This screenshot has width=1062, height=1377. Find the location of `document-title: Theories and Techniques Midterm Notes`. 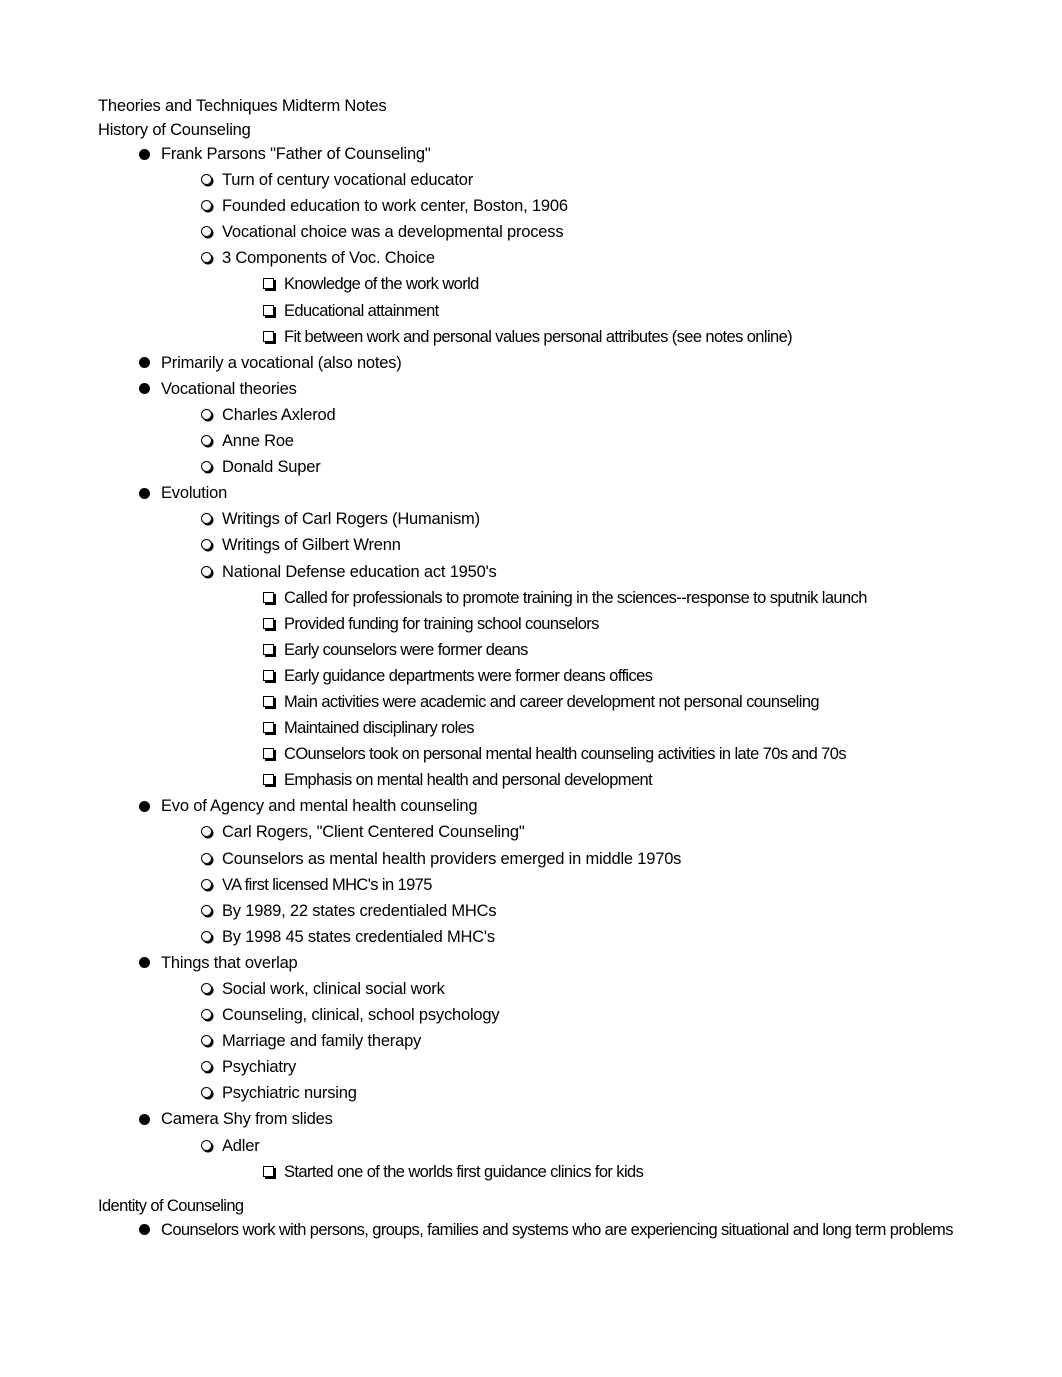

document-title: Theories and Techniques Midterm Notes is located at coordinates (242, 106).